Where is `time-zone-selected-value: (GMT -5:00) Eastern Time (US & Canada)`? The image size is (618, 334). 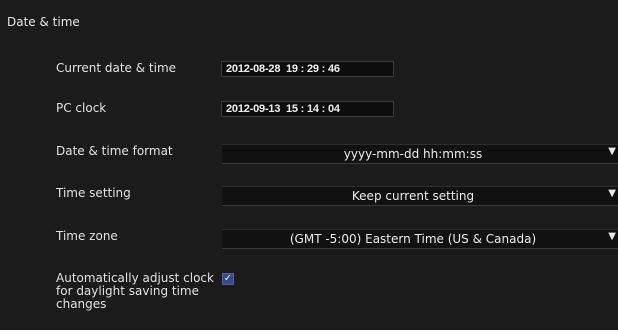
time-zone-selected-value: (GMT -5:00) Eastern Time (US & Canada) is located at coordinates (413, 239).